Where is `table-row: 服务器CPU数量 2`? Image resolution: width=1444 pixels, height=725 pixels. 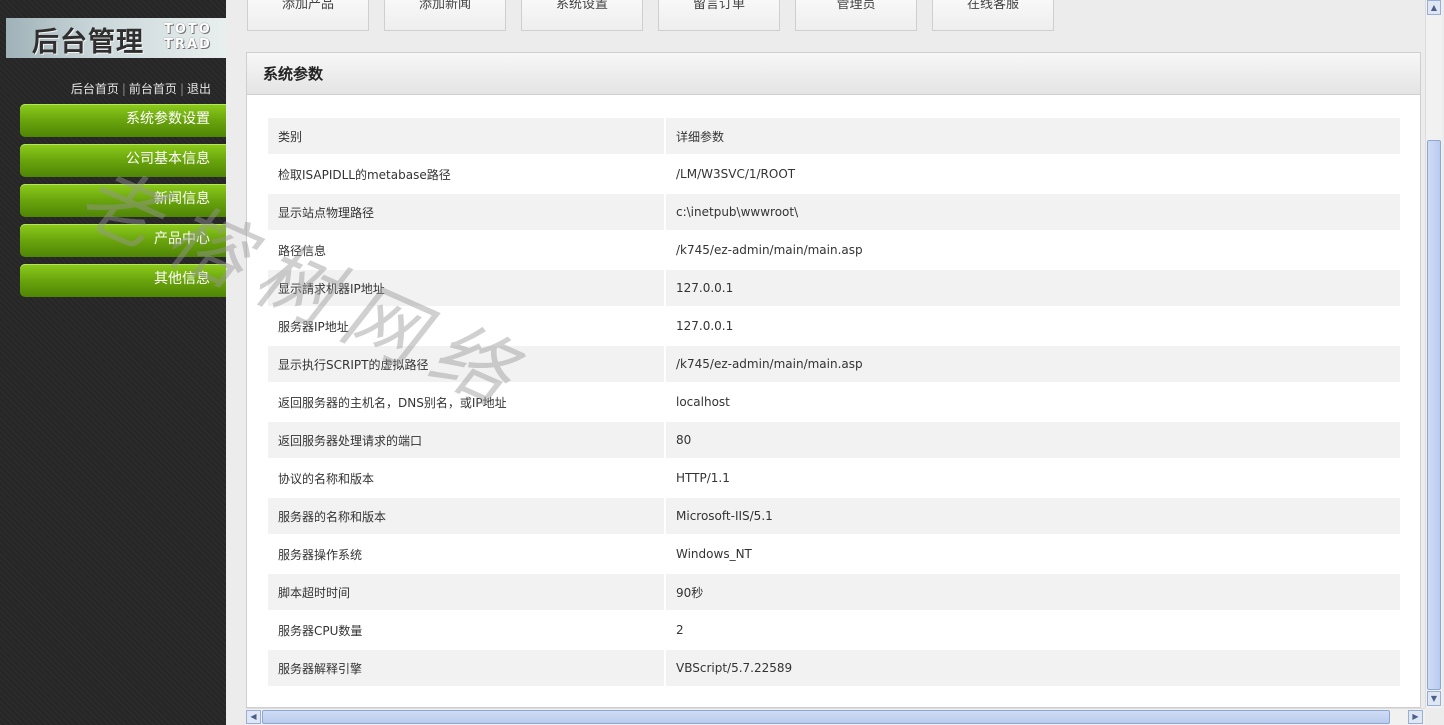 table-row: 服务器CPU数量 2 is located at coordinates (834, 630).